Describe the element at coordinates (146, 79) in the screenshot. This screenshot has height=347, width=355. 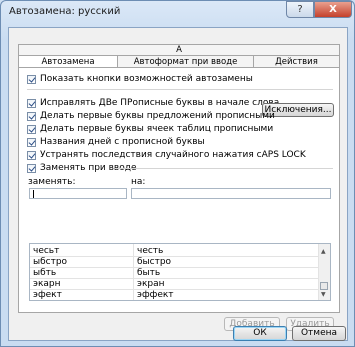
I see `show-buttons-label: Показать кнопки возможностей автозамены` at that location.